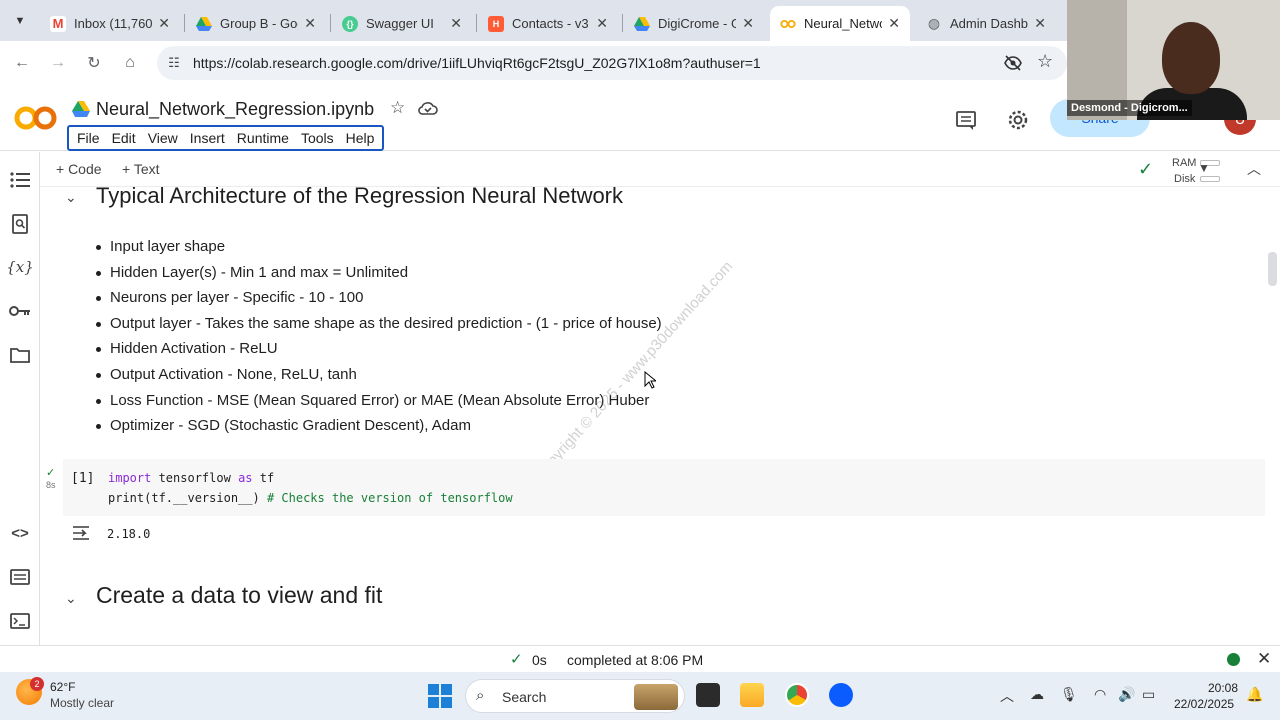 Image resolution: width=1280 pixels, height=720 pixels. I want to click on star-icon: ☆, so click(397, 108).